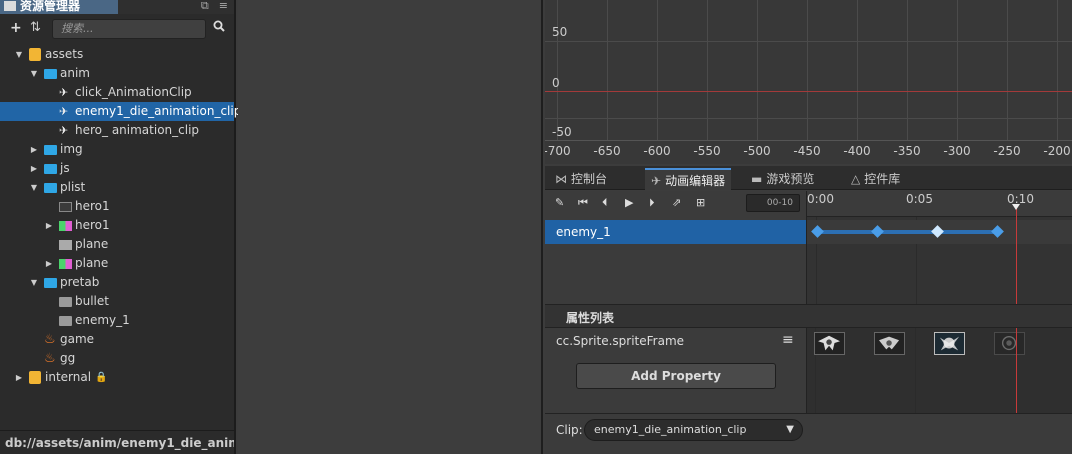 The height and width of the screenshot is (454, 1072). What do you see at coordinates (92, 301) in the screenshot?
I see `tree-item-label: bullet` at bounding box center [92, 301].